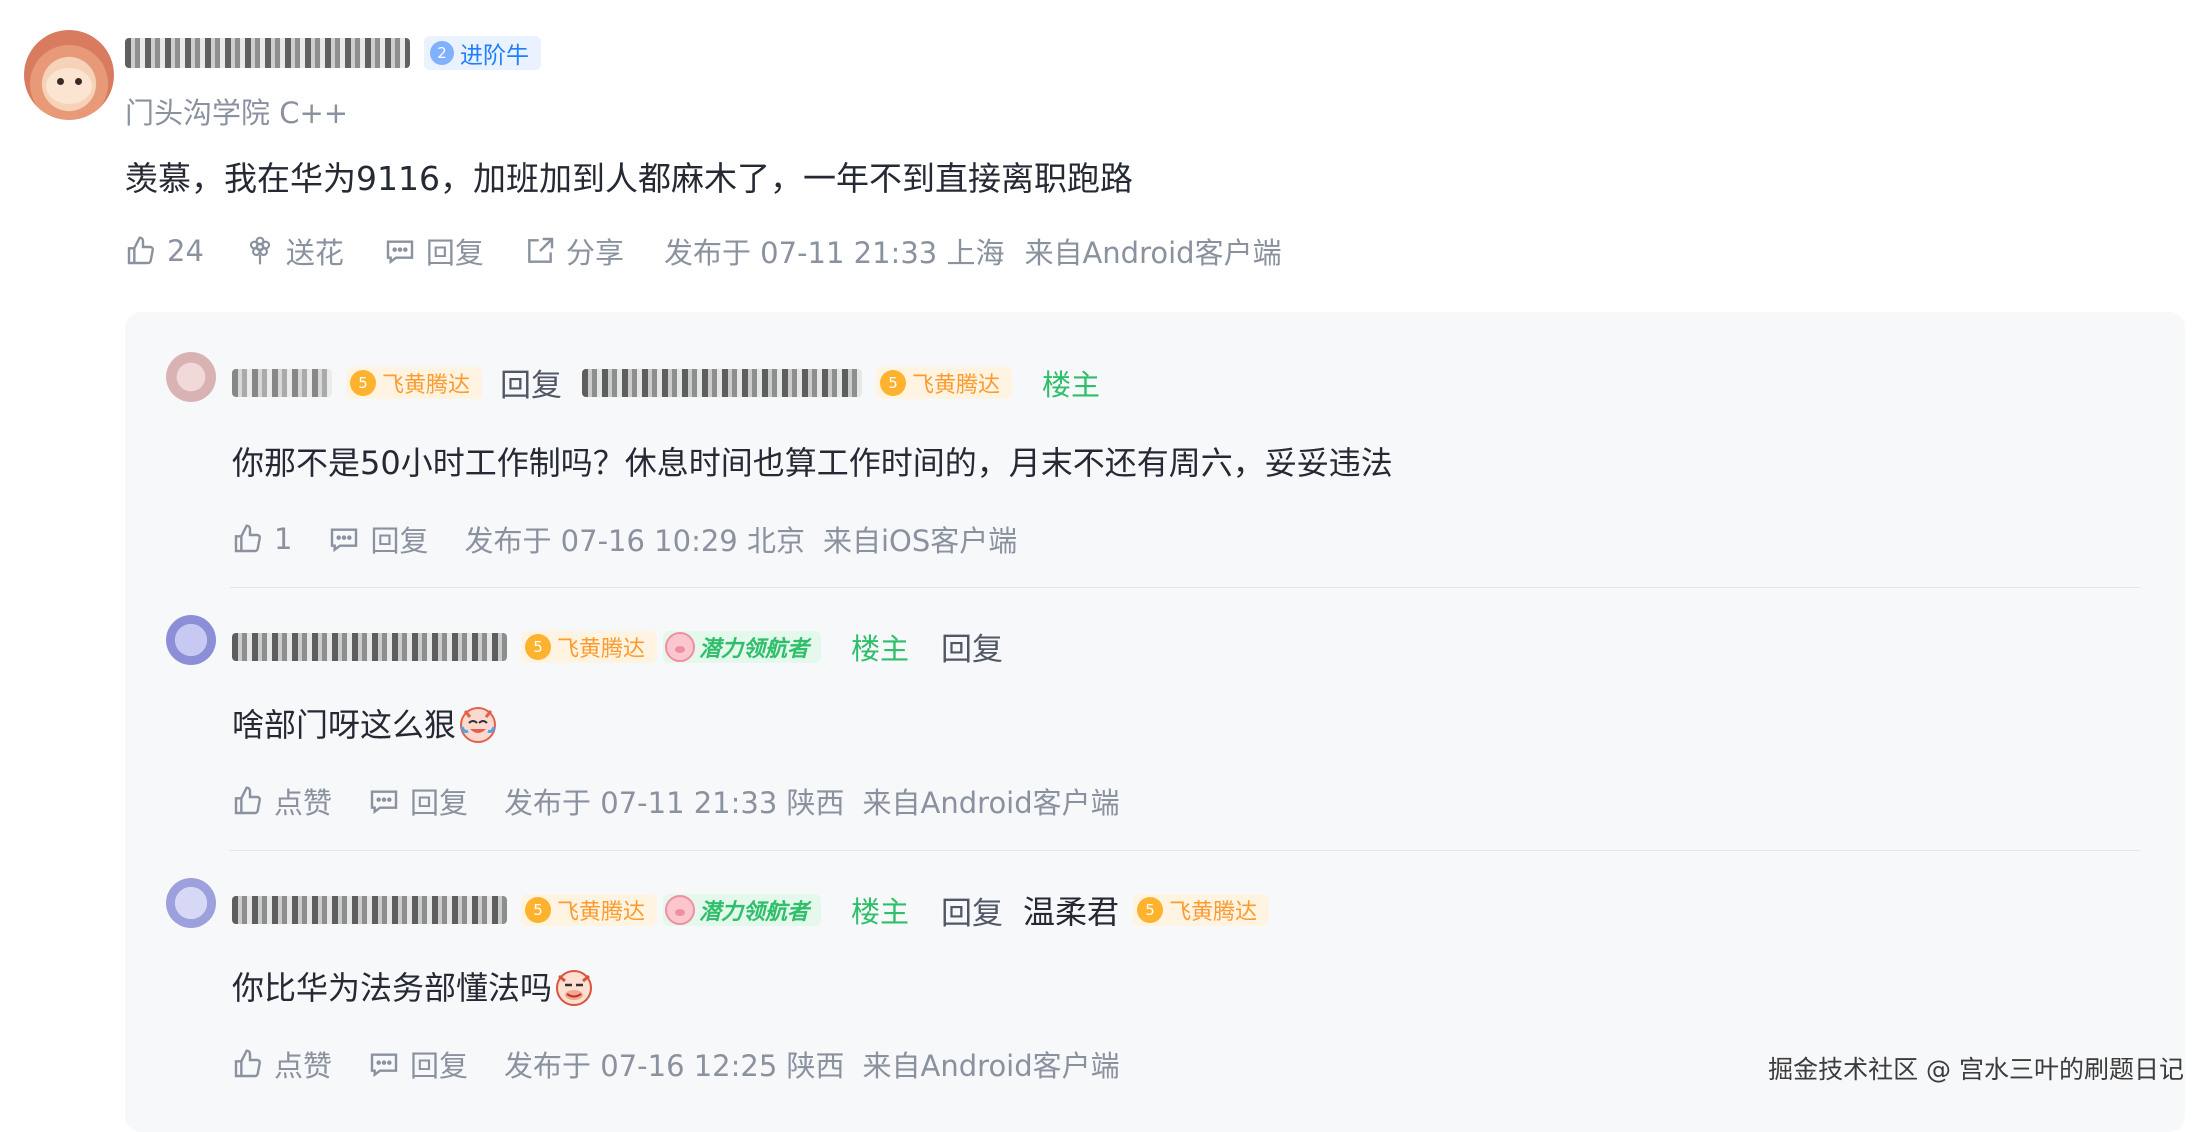  I want to click on watermark: 掘金技术社区 @ 宫水三叶的刷题日记, so click(1976, 1069).